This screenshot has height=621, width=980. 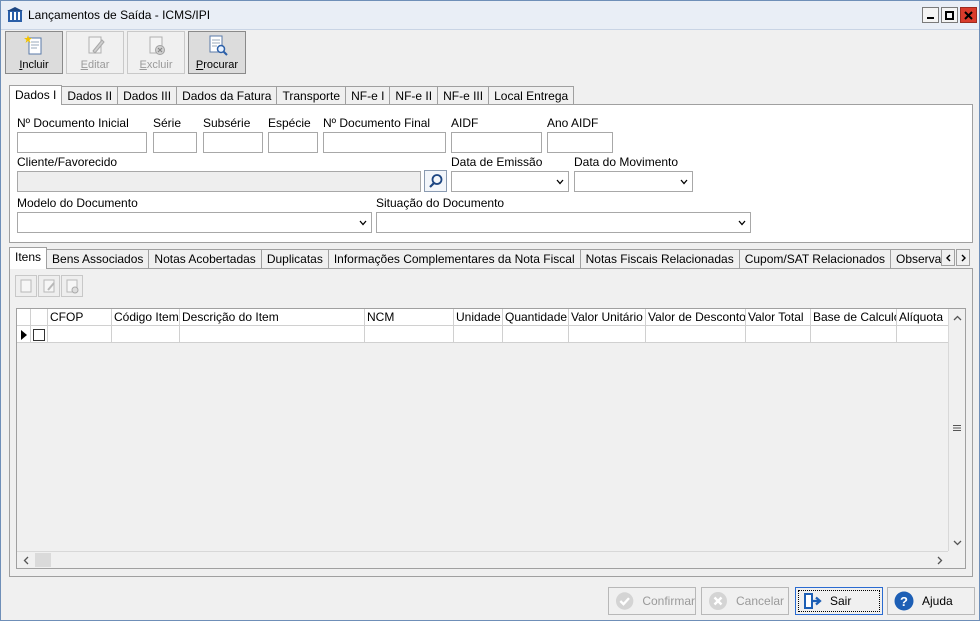 I want to click on cell-base-calculo, so click(x=854, y=334).